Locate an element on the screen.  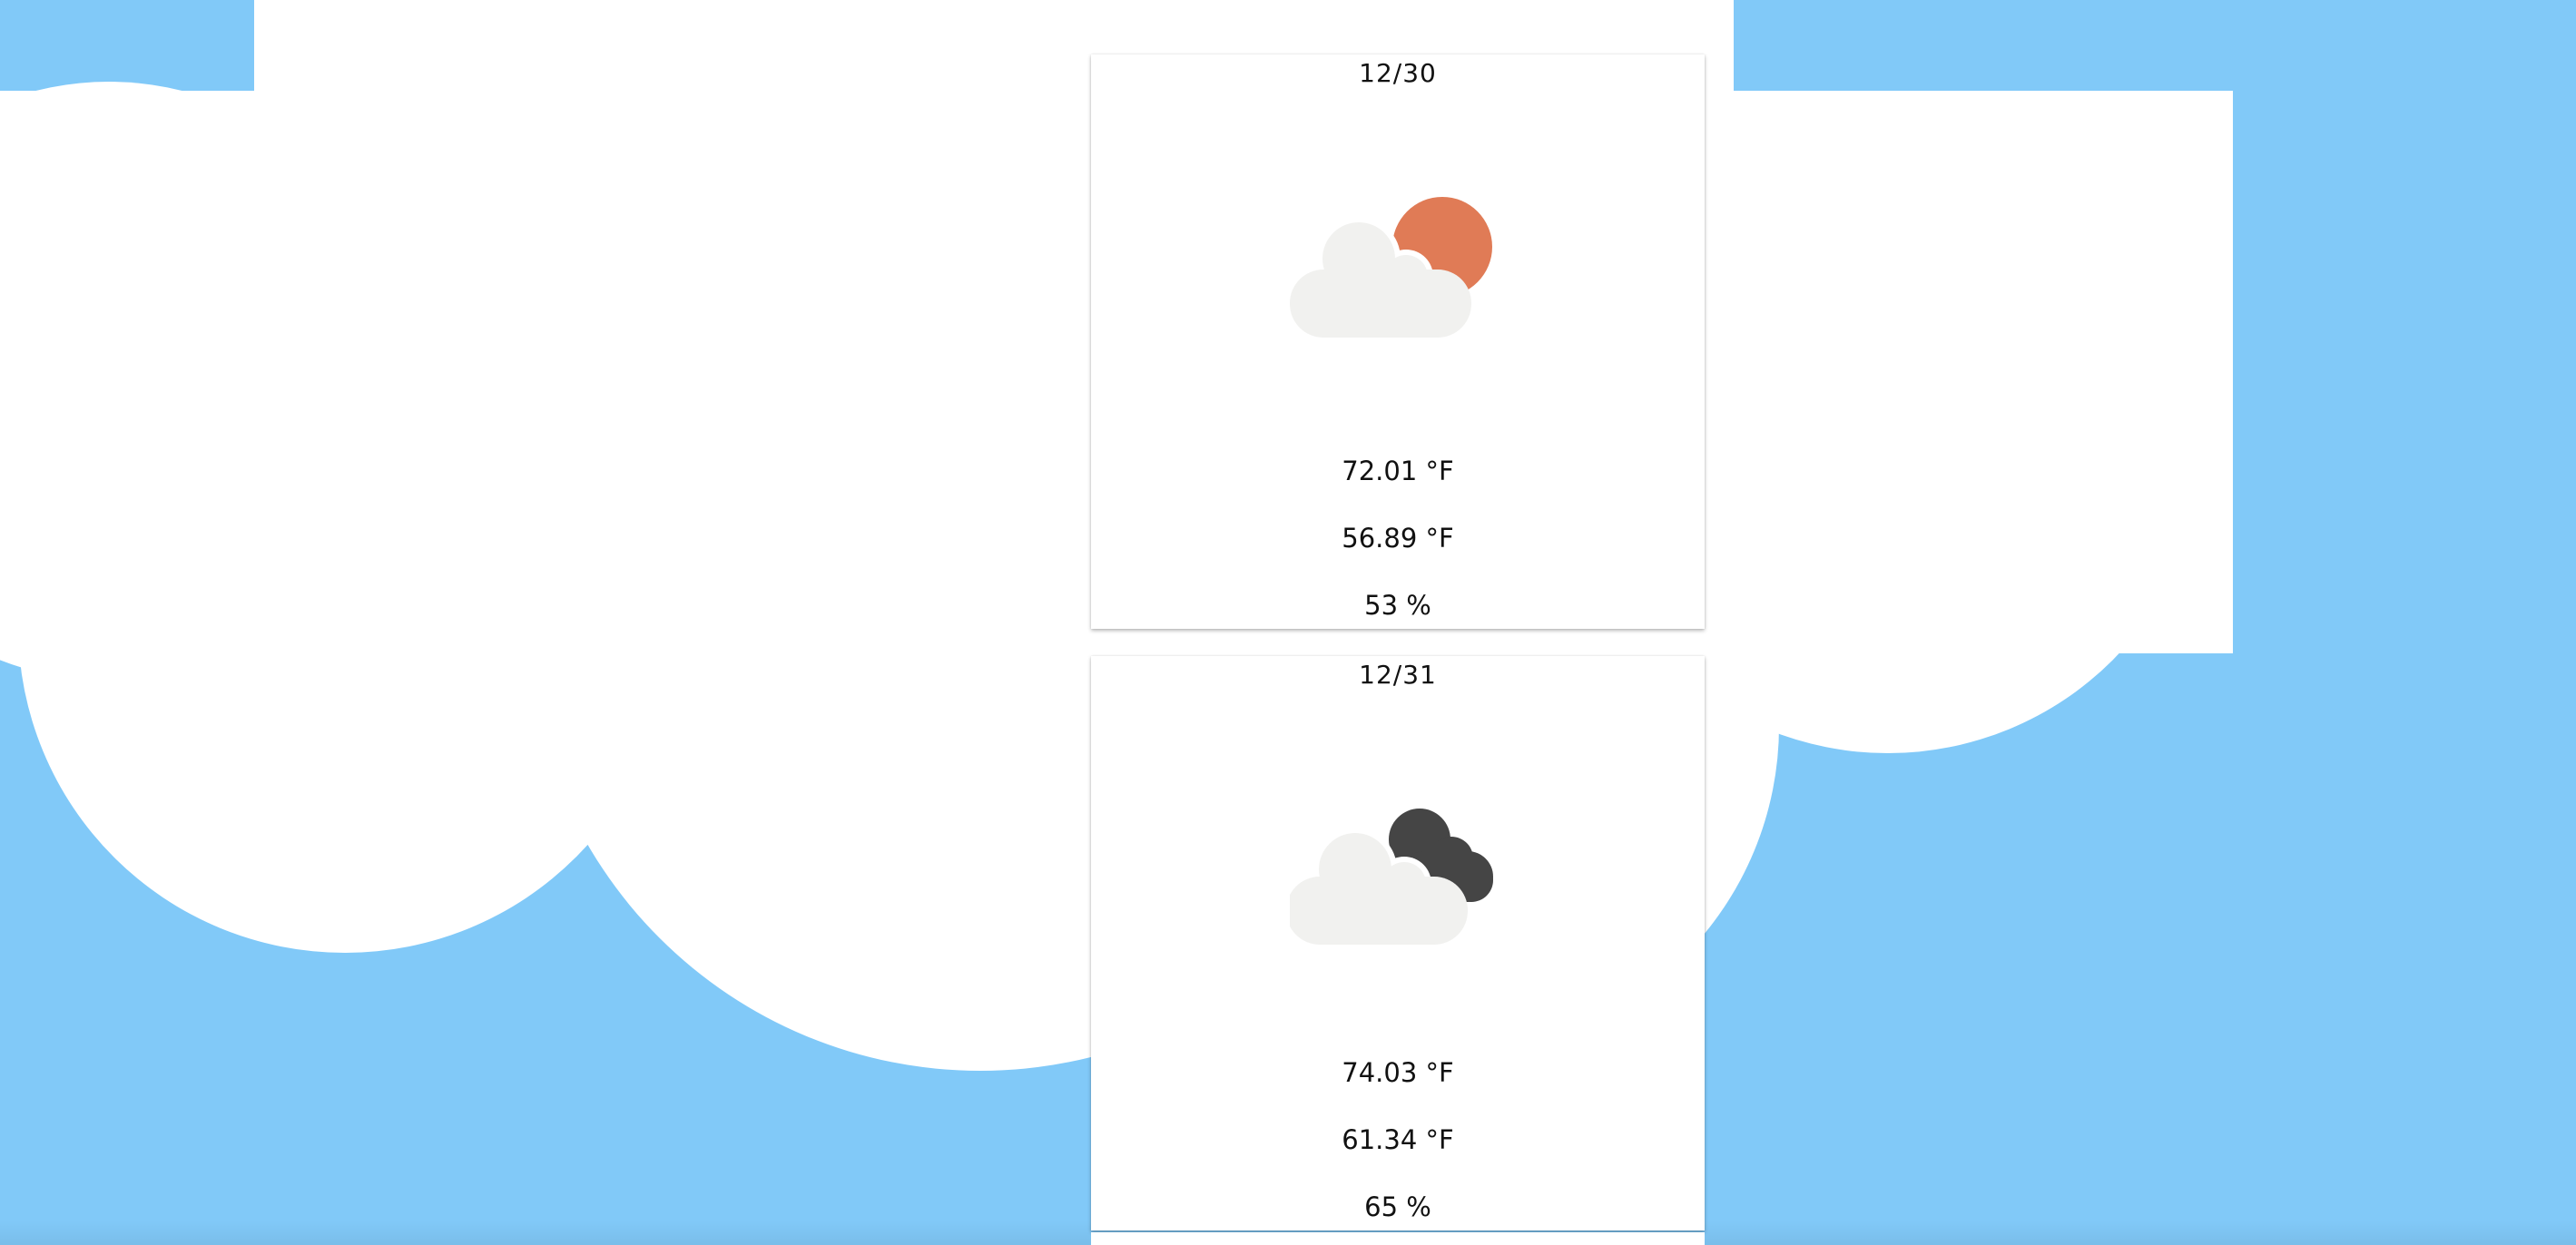
low-temperature: 61.34 °F is located at coordinates (1398, 1139).